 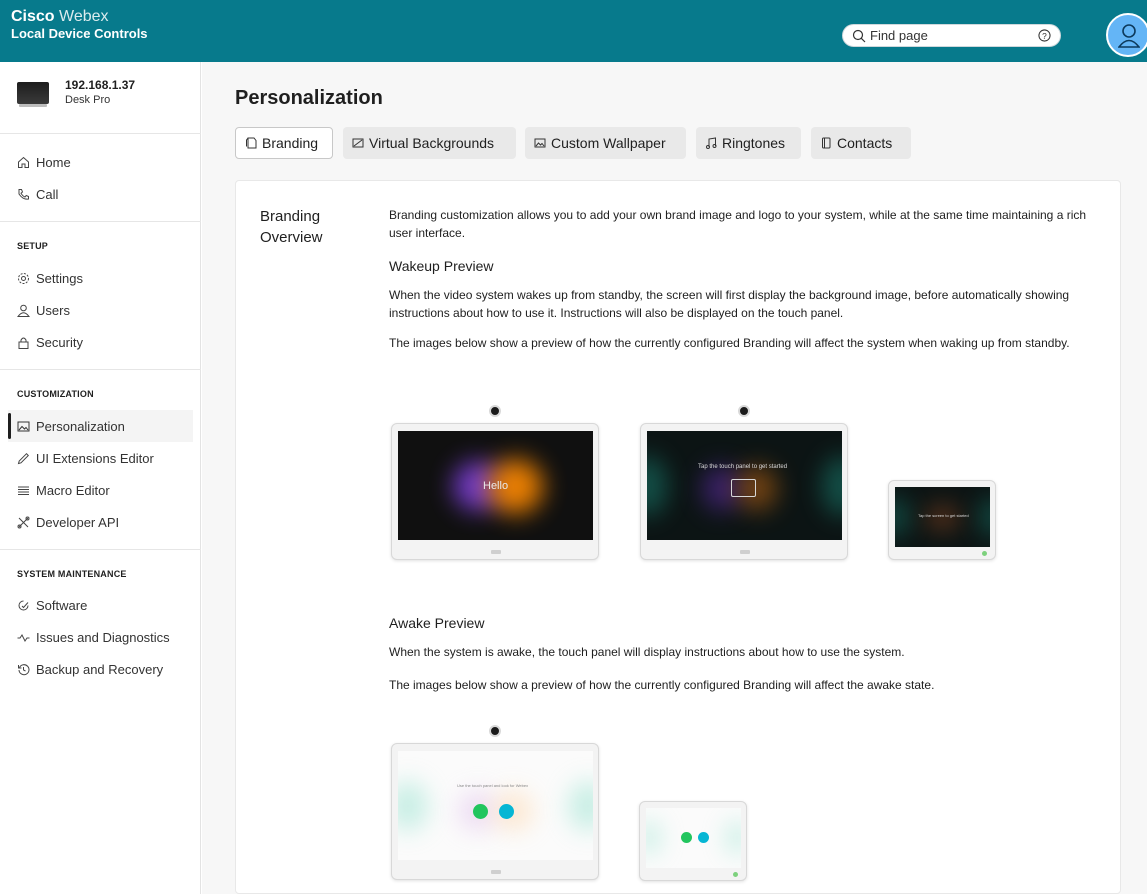 I want to click on sidebar-item-label: Issues and Diagnostics, so click(x=103, y=637).